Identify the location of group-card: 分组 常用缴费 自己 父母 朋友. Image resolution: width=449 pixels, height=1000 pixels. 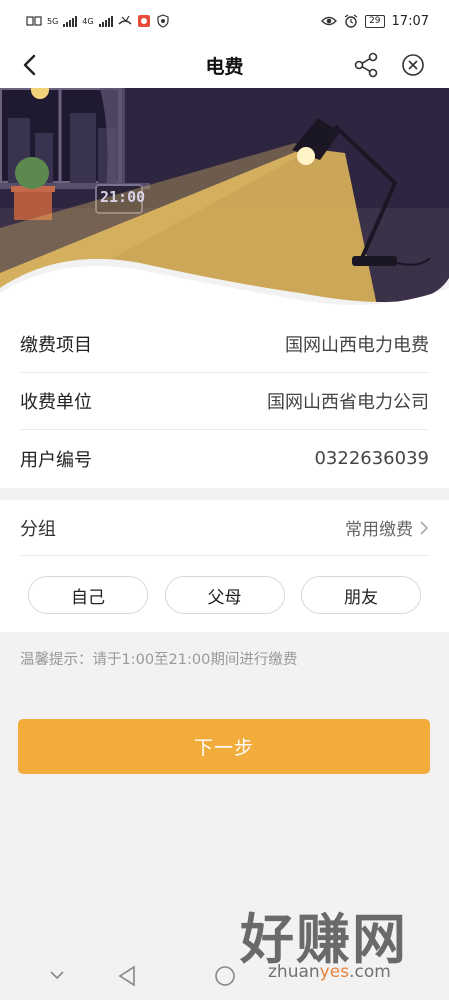
(224, 566).